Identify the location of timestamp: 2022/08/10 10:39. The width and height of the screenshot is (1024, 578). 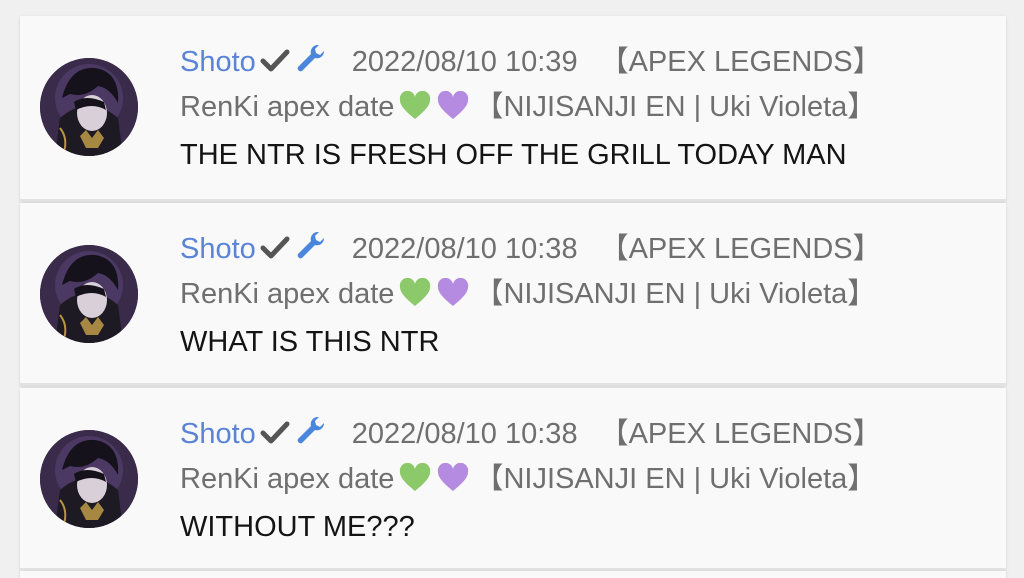
(464, 62).